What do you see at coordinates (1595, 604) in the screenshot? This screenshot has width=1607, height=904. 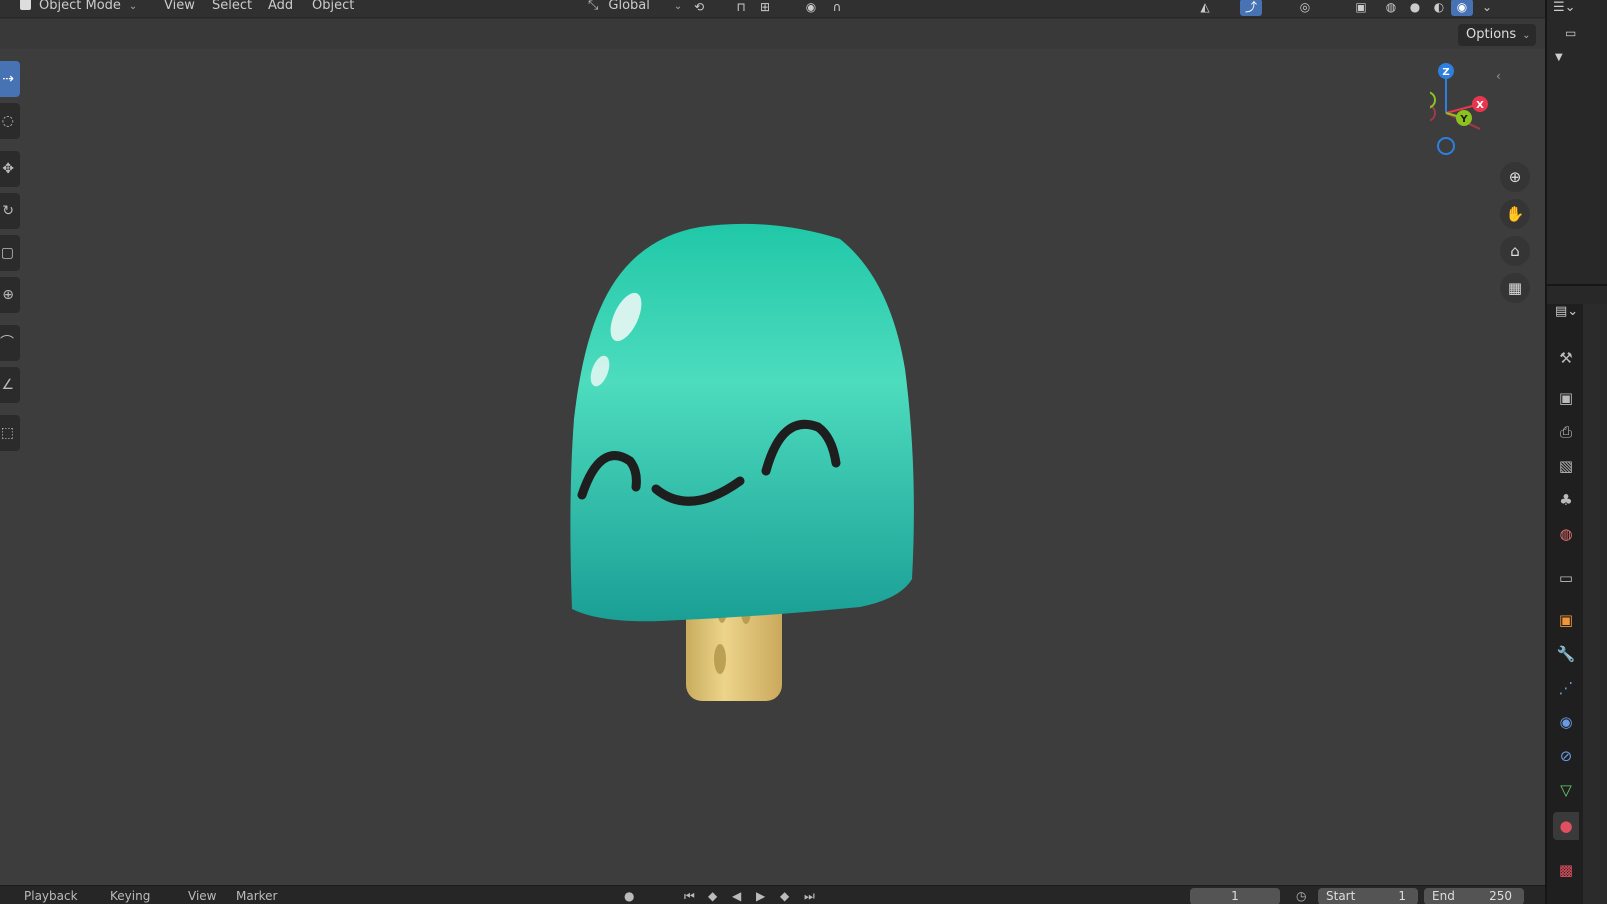 I see `properties-content` at bounding box center [1595, 604].